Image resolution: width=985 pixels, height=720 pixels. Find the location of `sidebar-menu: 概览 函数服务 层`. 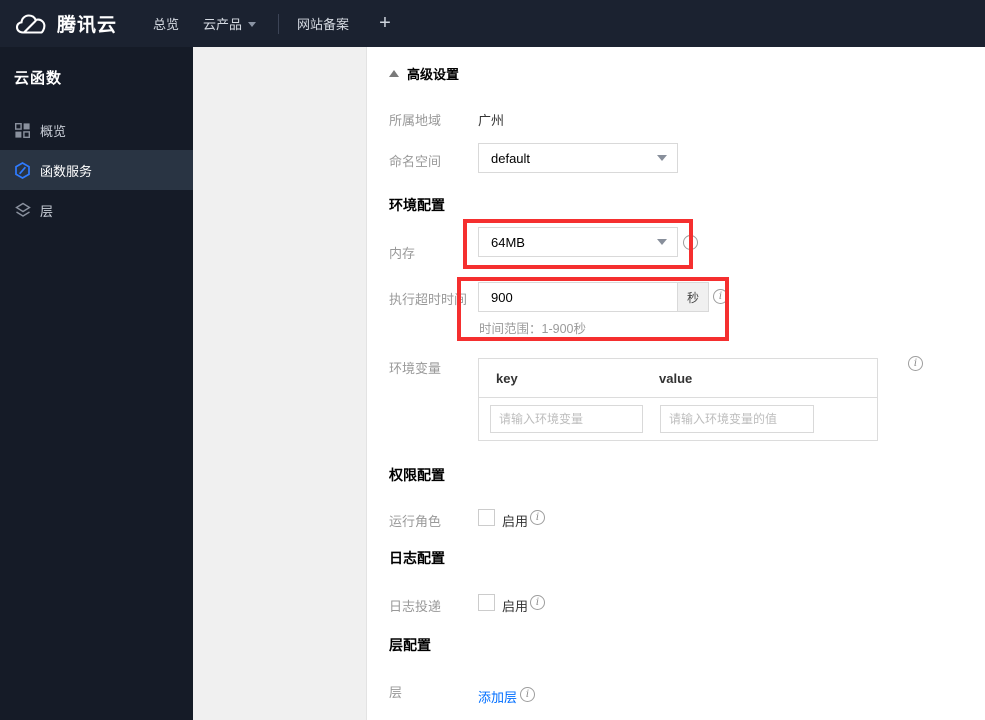

sidebar-menu: 概览 函数服务 层 is located at coordinates (96, 170).